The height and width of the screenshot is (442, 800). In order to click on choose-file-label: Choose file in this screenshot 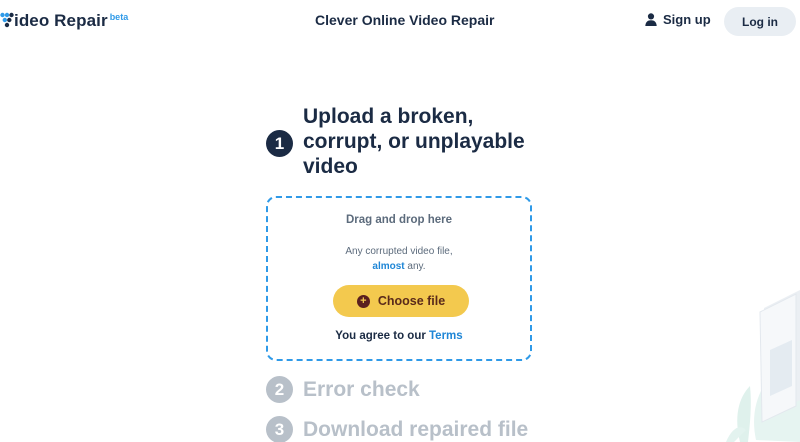, I will do `click(411, 301)`.